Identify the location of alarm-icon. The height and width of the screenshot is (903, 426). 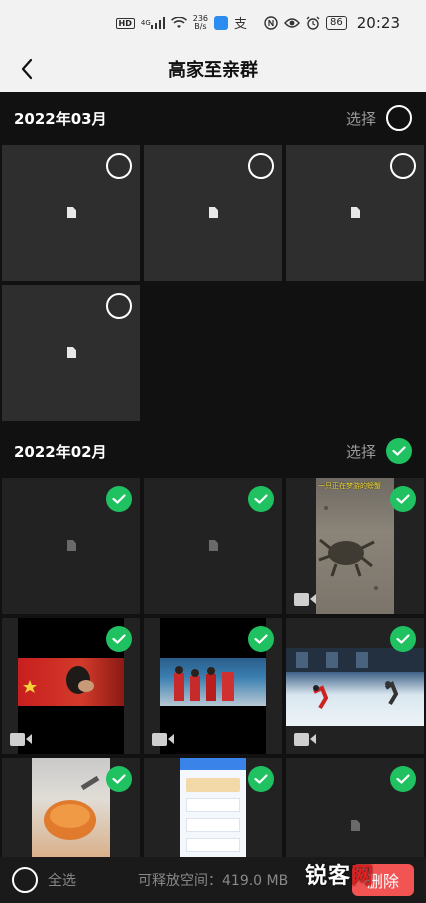
(313, 23).